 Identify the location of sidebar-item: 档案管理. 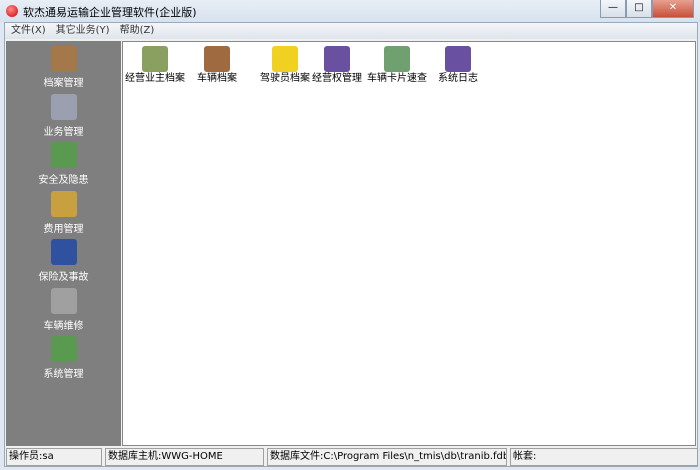
(63, 67).